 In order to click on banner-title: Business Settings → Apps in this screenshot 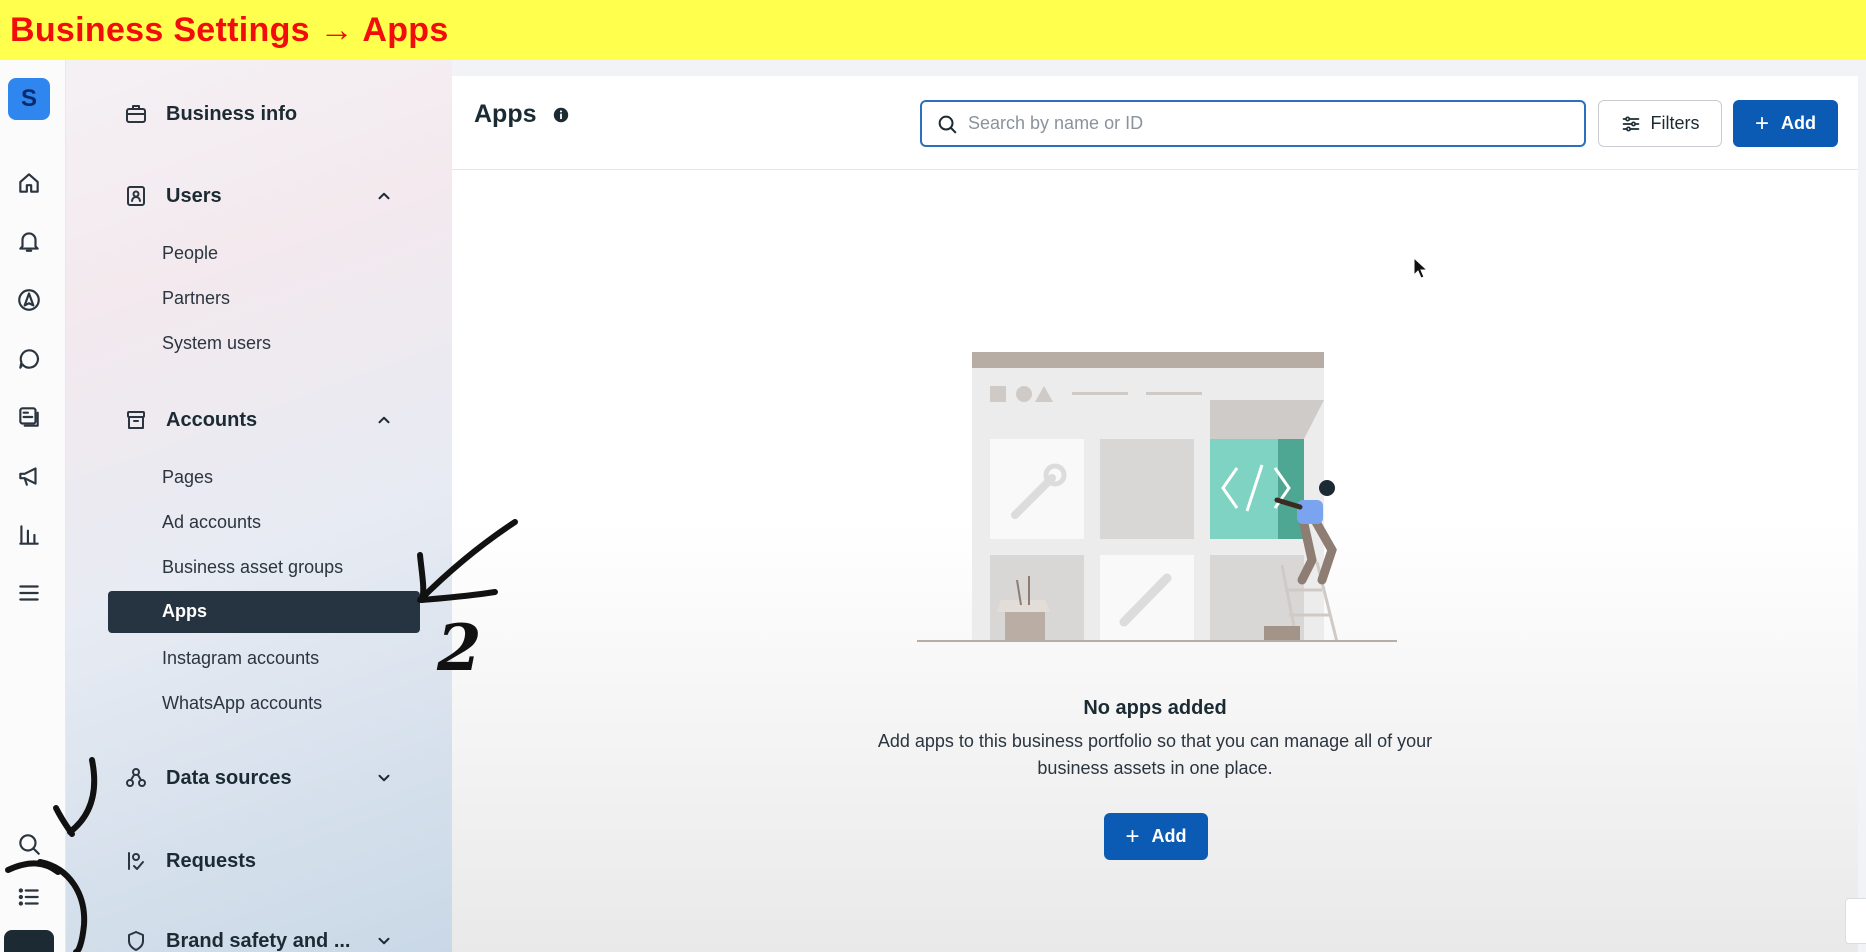, I will do `click(229, 29)`.